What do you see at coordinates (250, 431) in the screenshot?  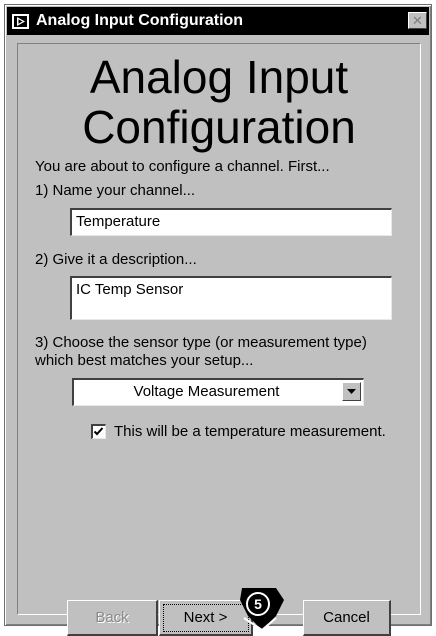 I see `temperature-checkbox-label: This will be a temperature measurement.` at bounding box center [250, 431].